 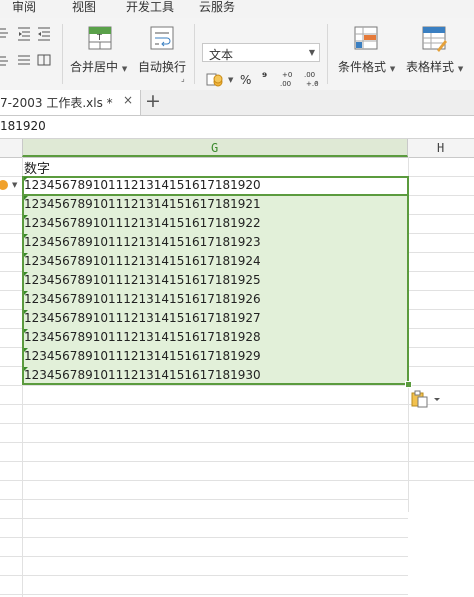 What do you see at coordinates (162, 38) in the screenshot?
I see `wrap-text-icon` at bounding box center [162, 38].